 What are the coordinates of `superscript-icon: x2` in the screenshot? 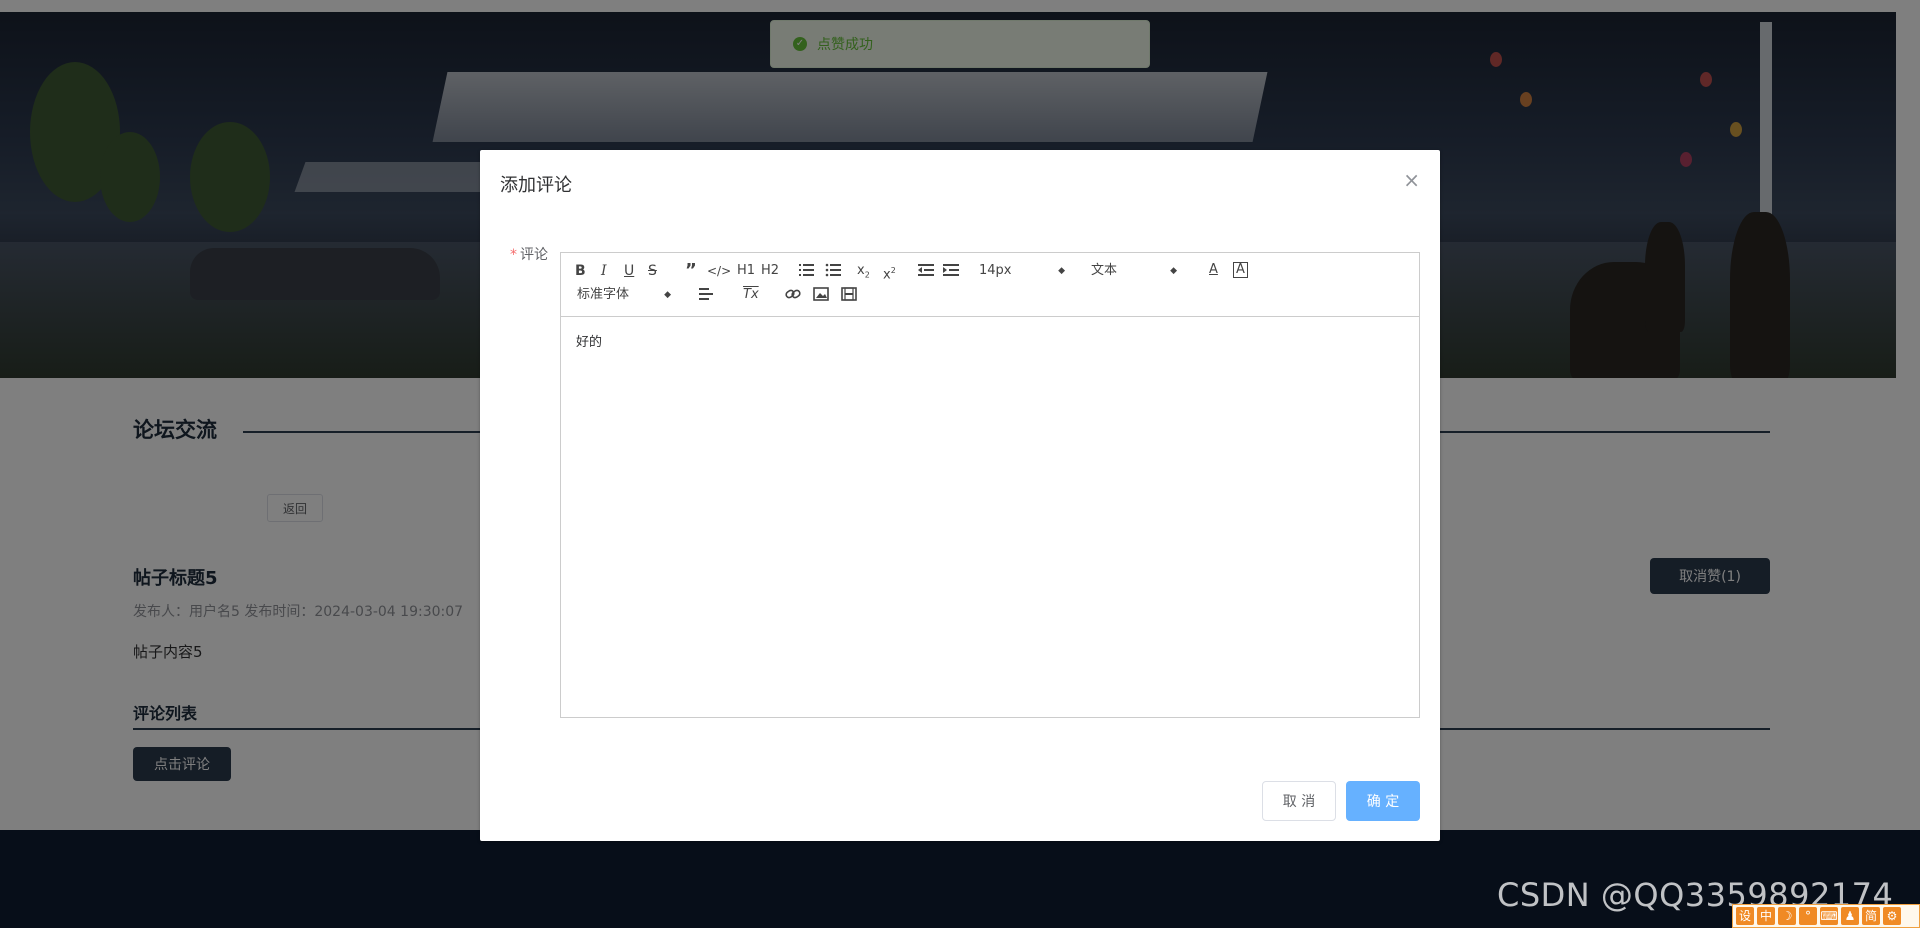 It's located at (889, 271).